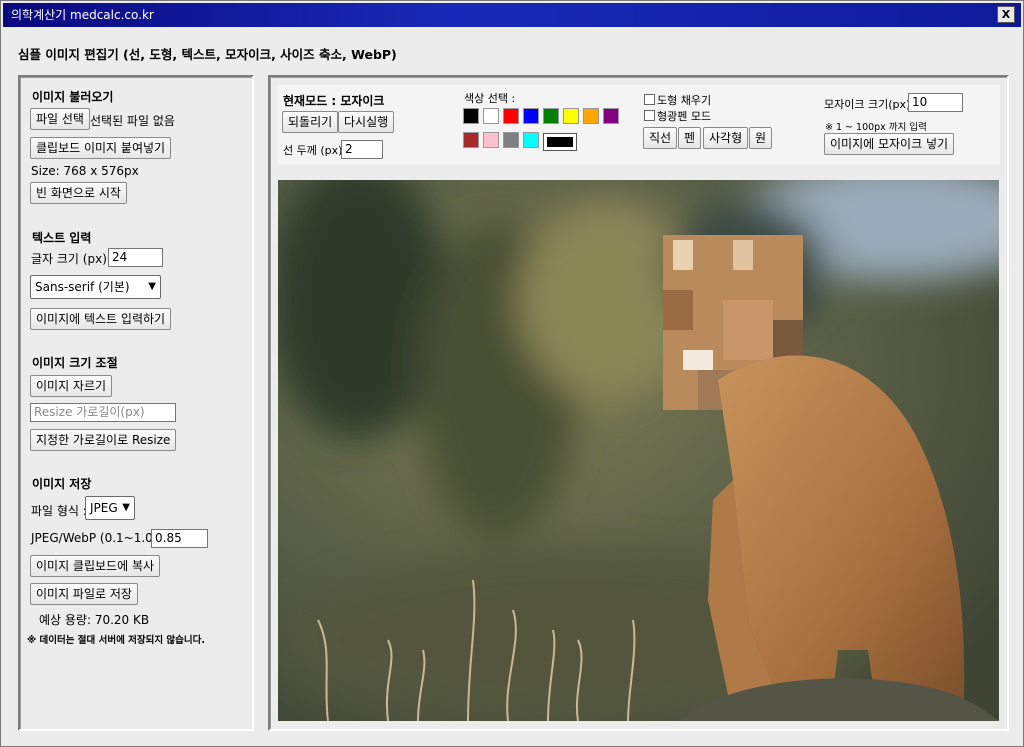 This screenshot has height=747, width=1024. I want to click on redo-button: 다시실행, so click(366, 122).